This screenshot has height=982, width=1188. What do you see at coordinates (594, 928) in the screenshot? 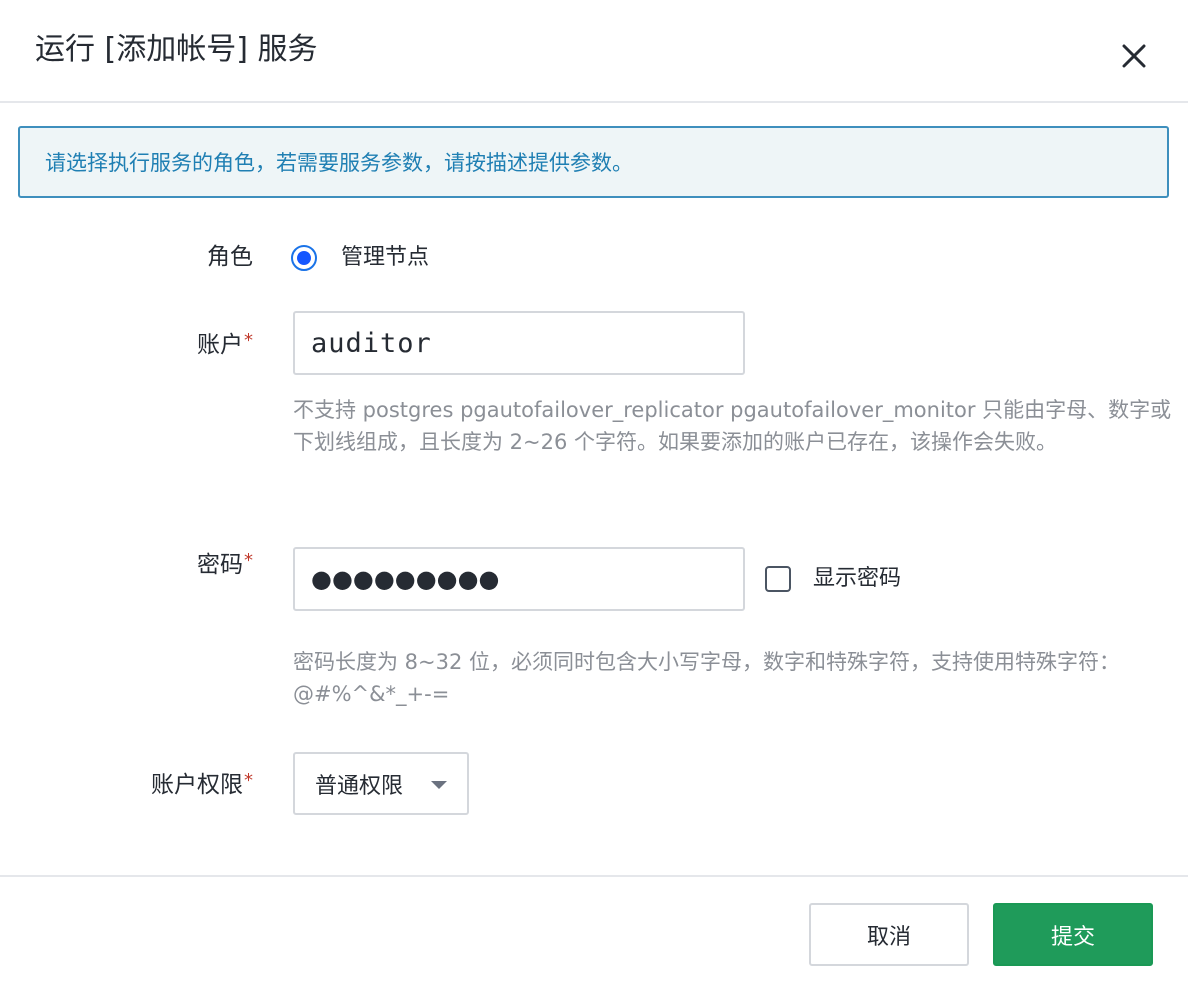
I see `dialog-footer: 取消 提交` at bounding box center [594, 928].